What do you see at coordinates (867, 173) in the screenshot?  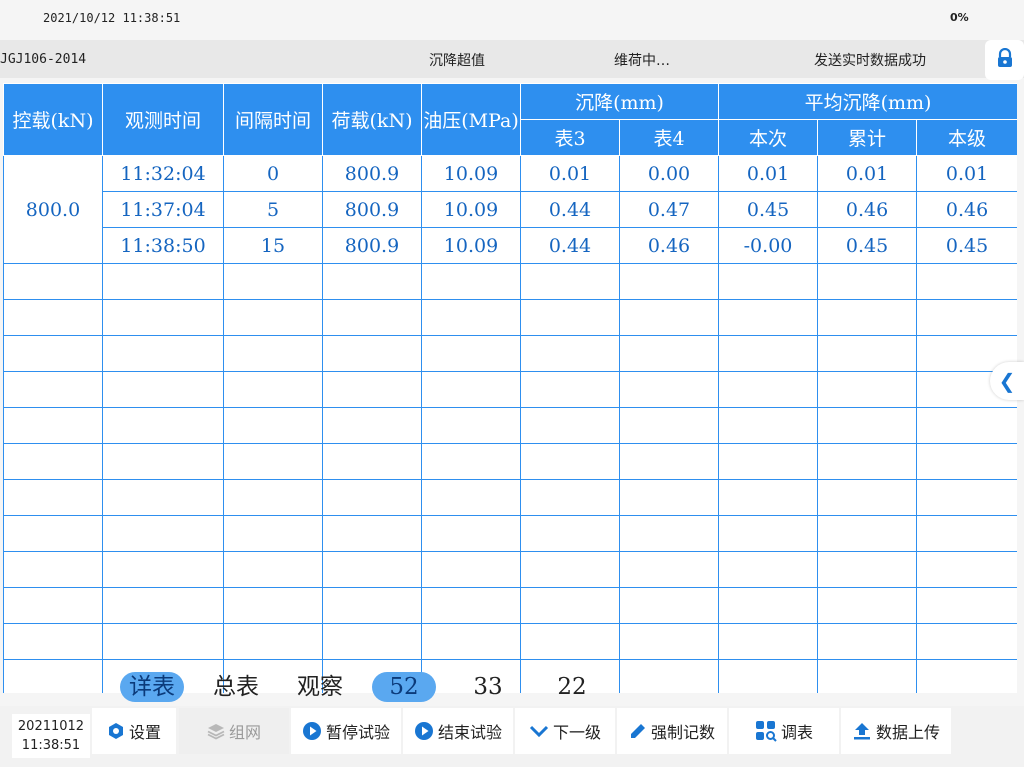 I see `cell-cumulative: 0.01` at bounding box center [867, 173].